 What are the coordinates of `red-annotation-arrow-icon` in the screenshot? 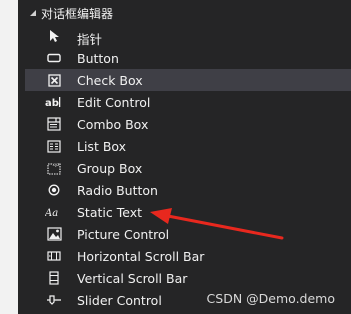 It's located at (217, 224).